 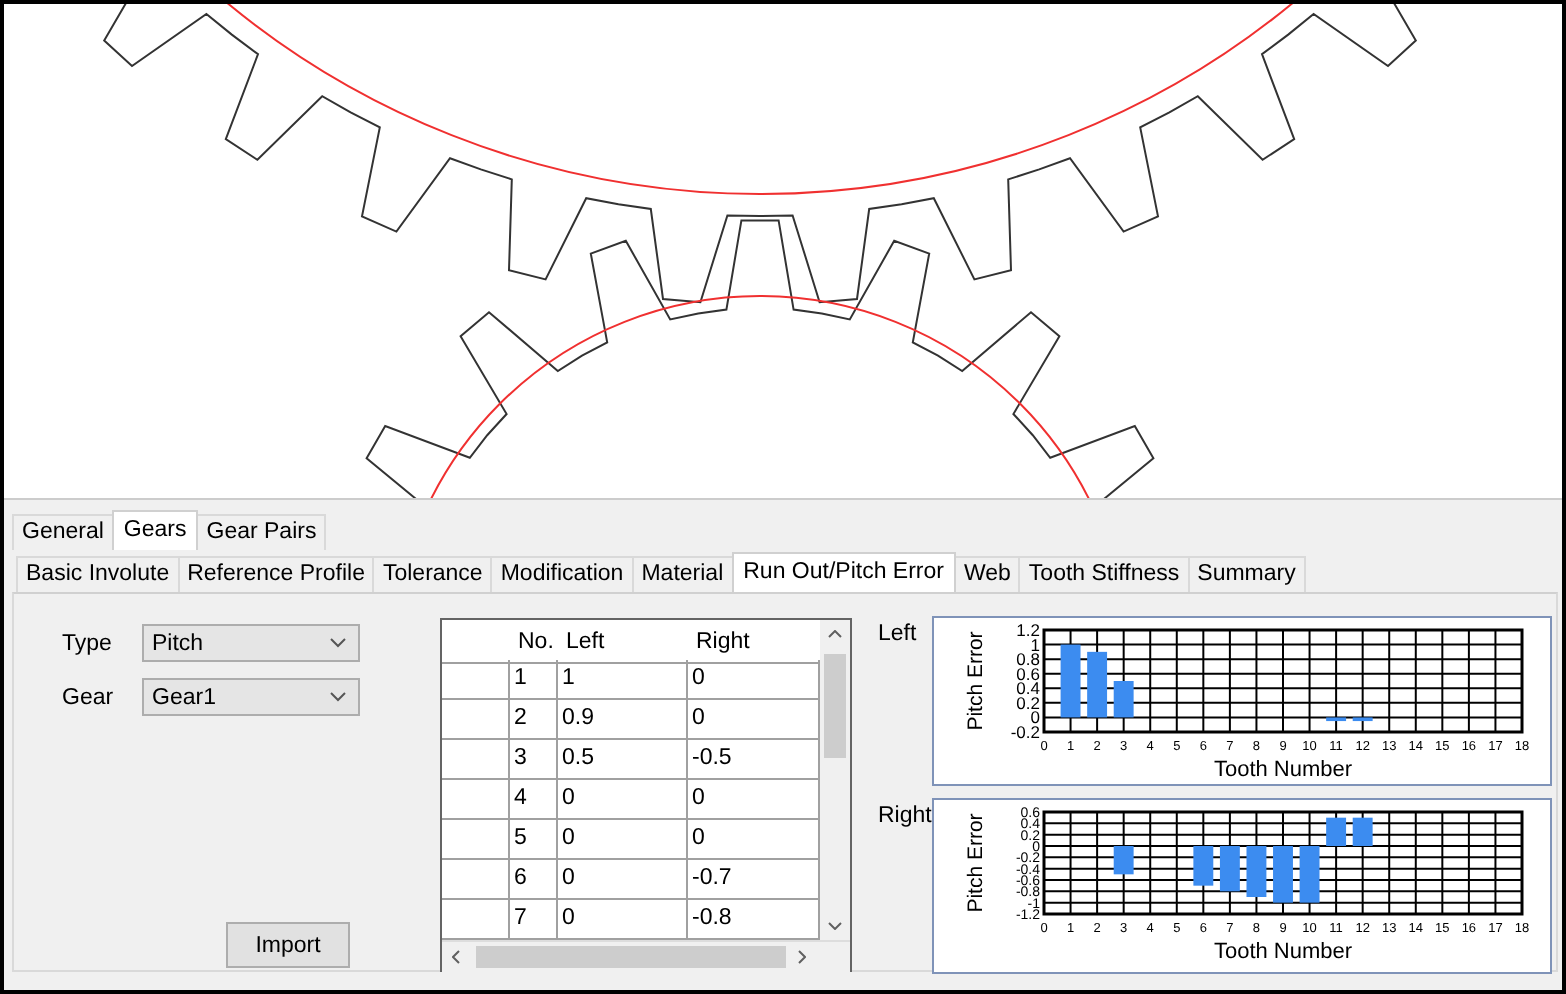 What do you see at coordinates (898, 633) in the screenshot?
I see `chart-label: Left` at bounding box center [898, 633].